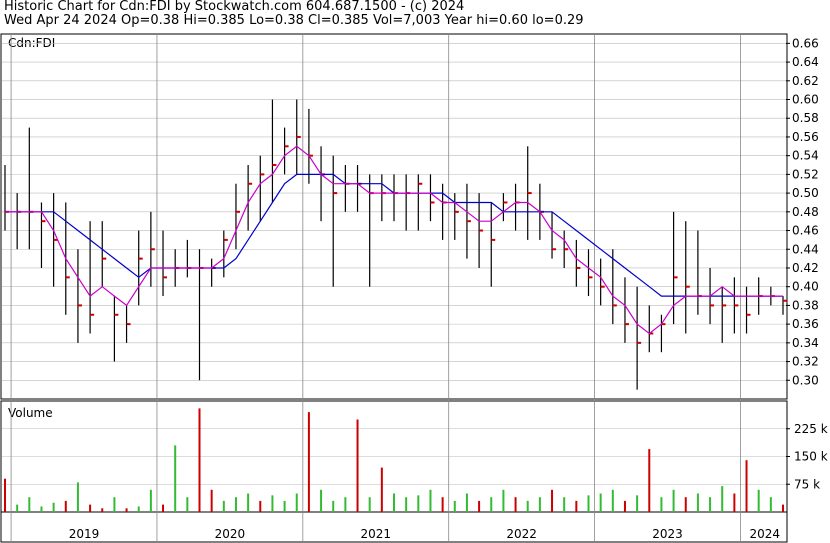 The width and height of the screenshot is (830, 543). What do you see at coordinates (805, 212) in the screenshot?
I see `price-tick-label: 0.48` at bounding box center [805, 212].